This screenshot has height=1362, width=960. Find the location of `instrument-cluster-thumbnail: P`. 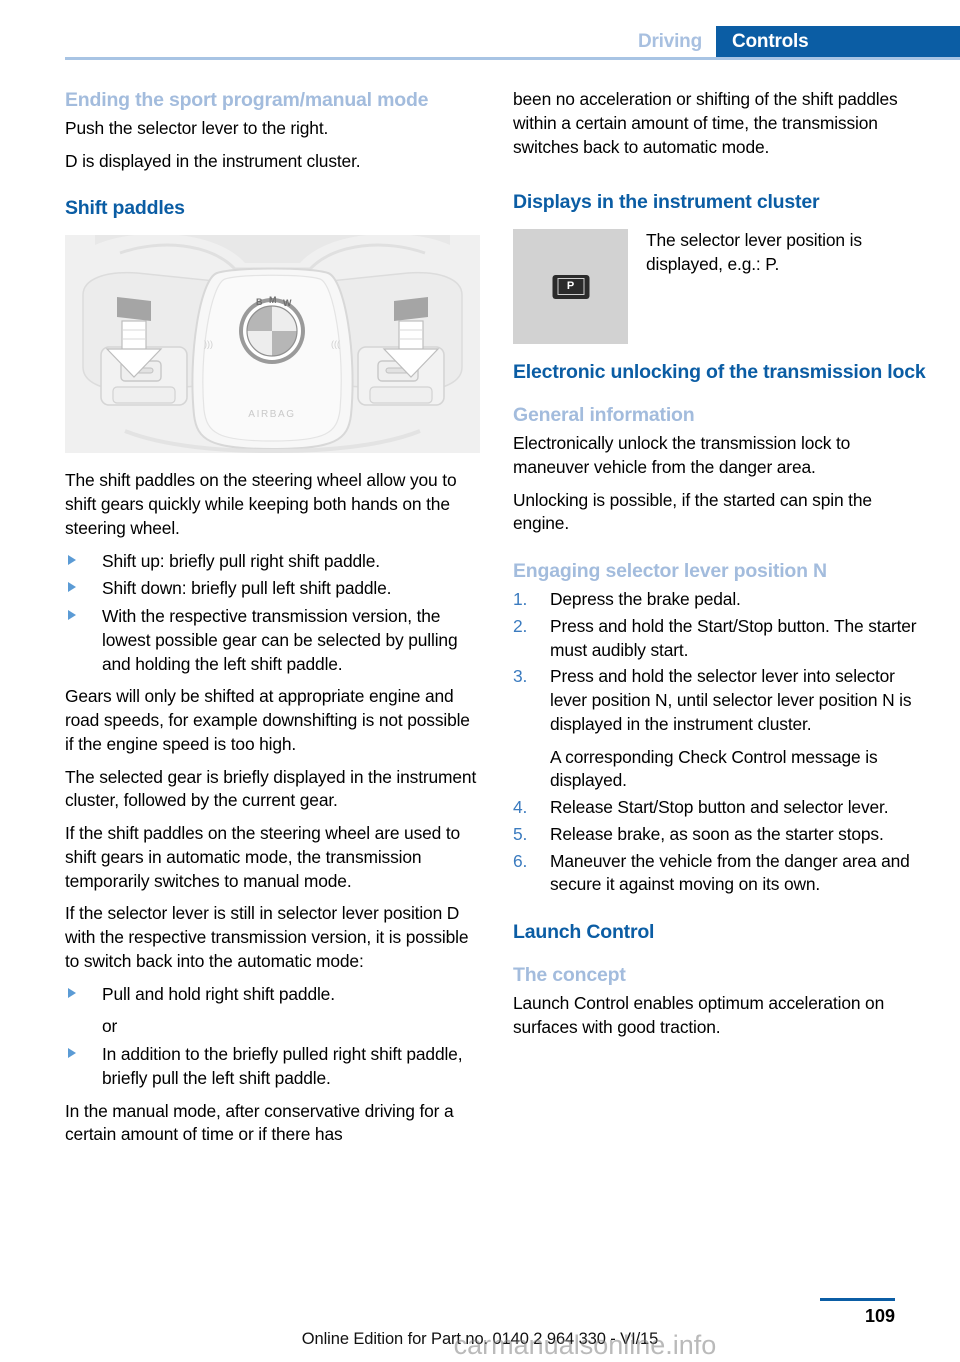

instrument-cluster-thumbnail: P is located at coordinates (570, 287).